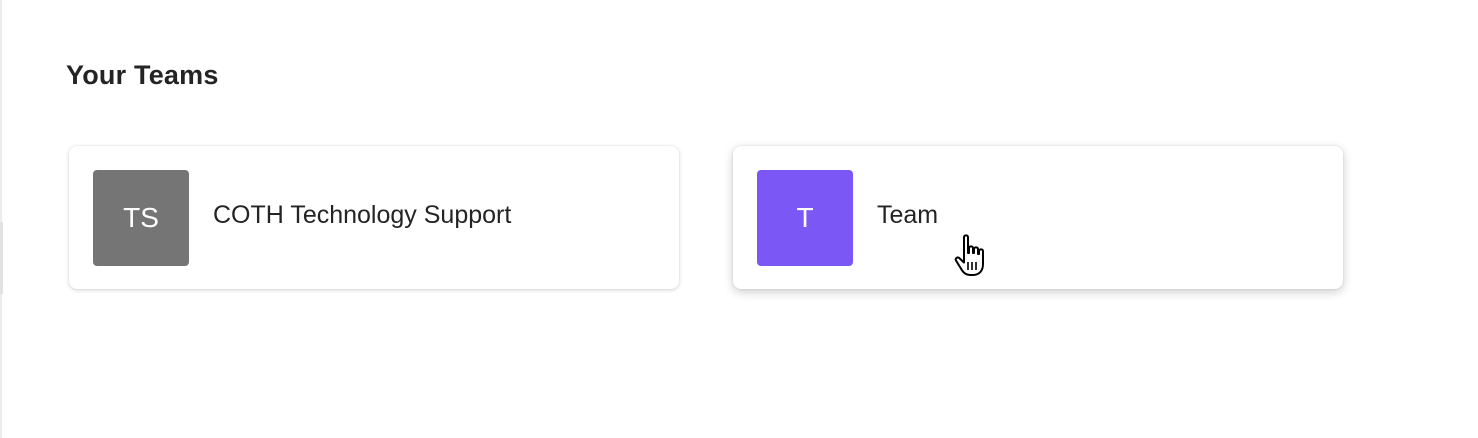 The width and height of the screenshot is (1478, 438). What do you see at coordinates (1038, 217) in the screenshot?
I see `team-card-team: T Team` at bounding box center [1038, 217].